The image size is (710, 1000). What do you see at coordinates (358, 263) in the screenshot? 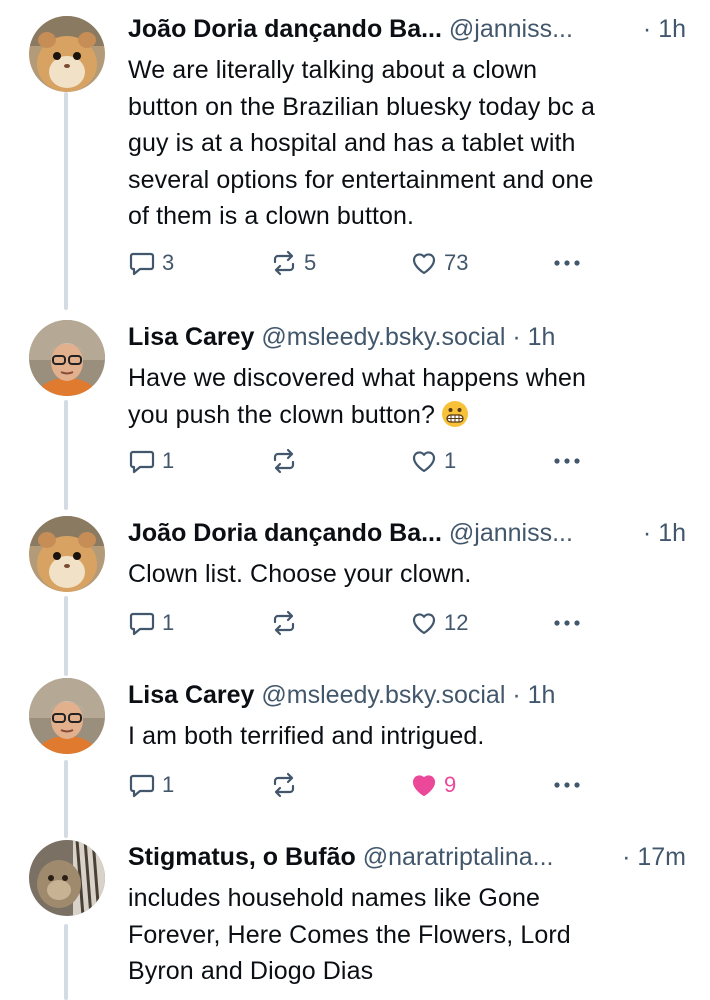
I see `post-actions: 3 5 73` at bounding box center [358, 263].